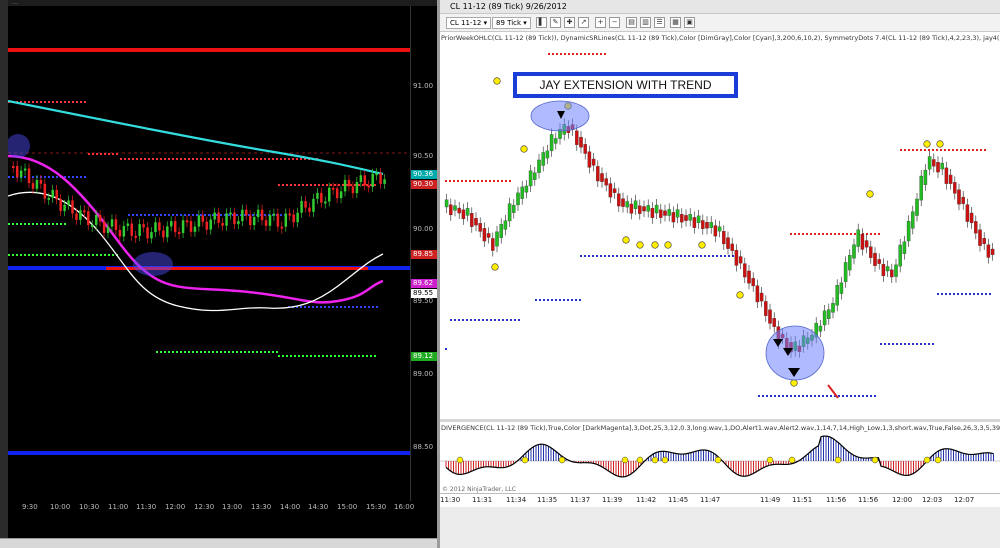 This screenshot has height=548, width=1000. Describe the element at coordinates (469, 23) in the screenshot. I see `instrument-dropdown: CL 11-12 ▾` at that location.